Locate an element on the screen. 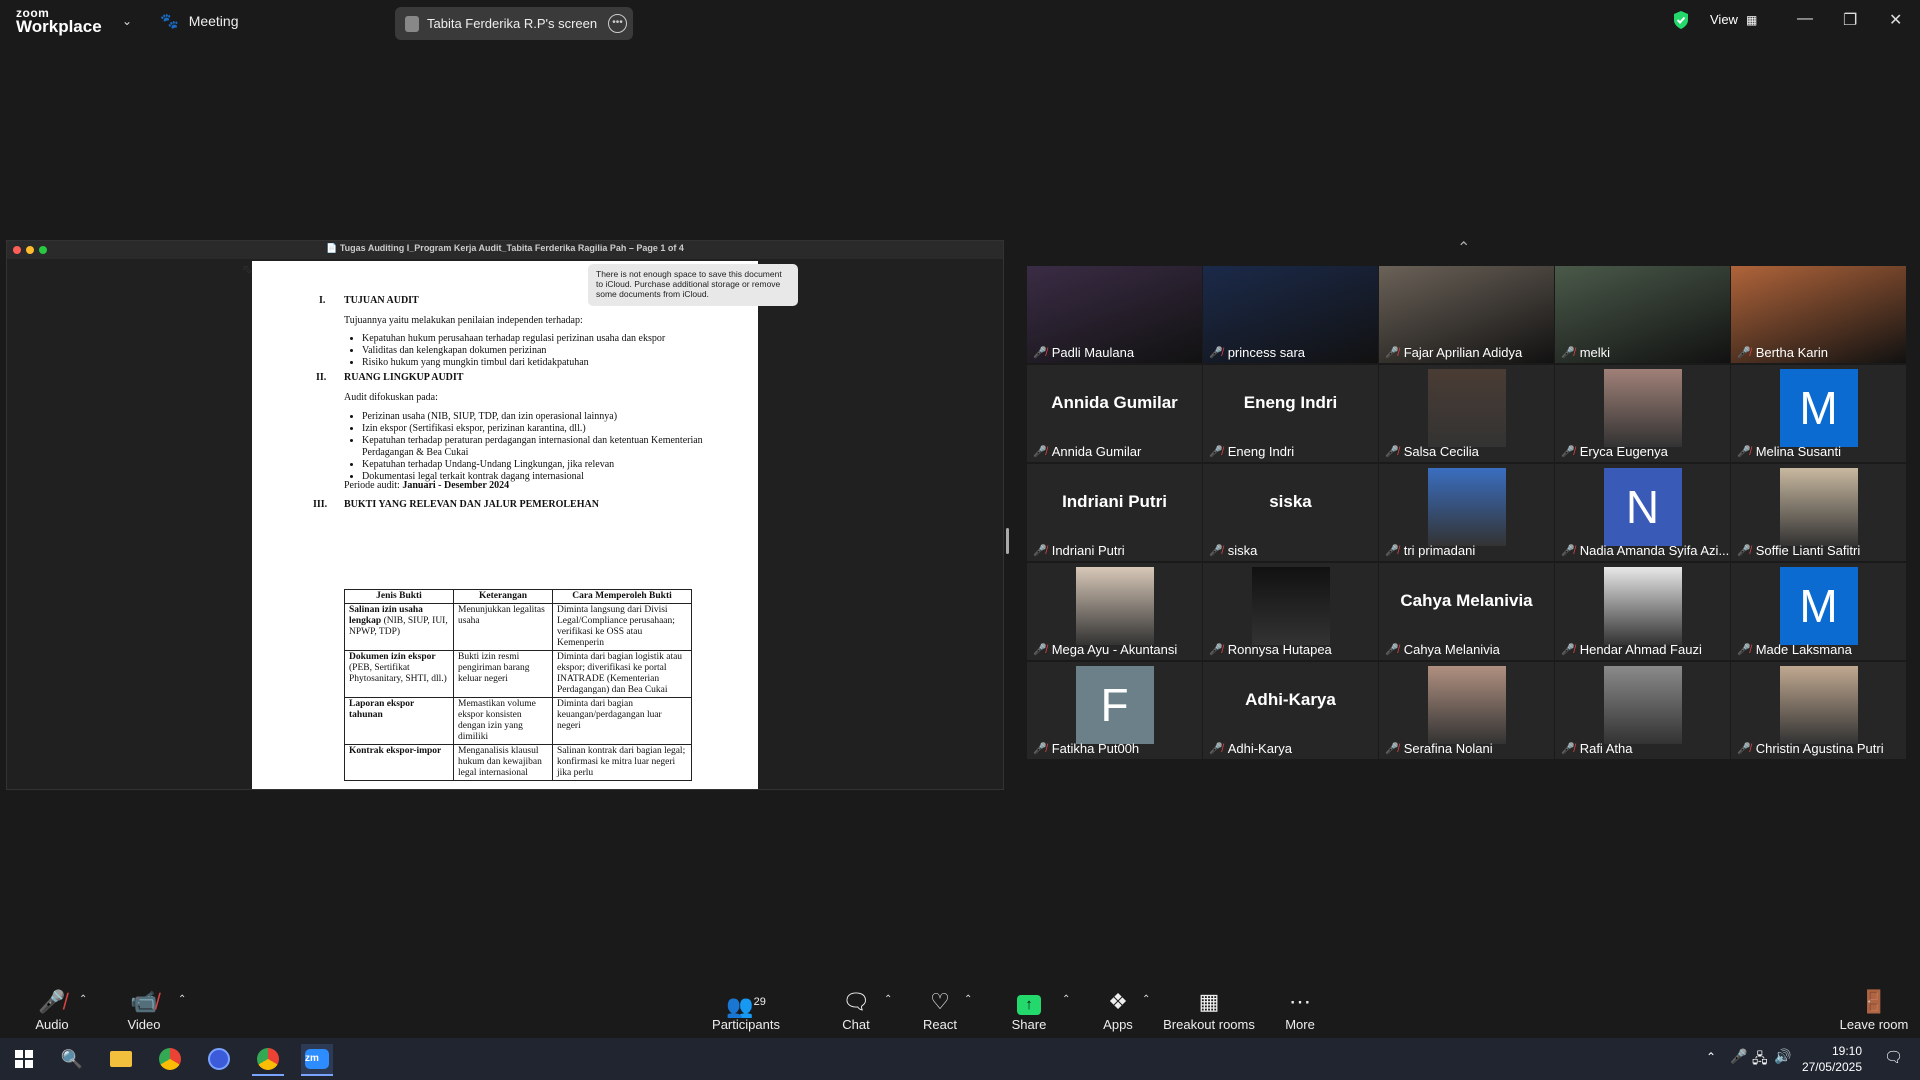 This screenshot has width=1920, height=1080. share-options-caret-icon: ⌃ is located at coordinates (1066, 999).